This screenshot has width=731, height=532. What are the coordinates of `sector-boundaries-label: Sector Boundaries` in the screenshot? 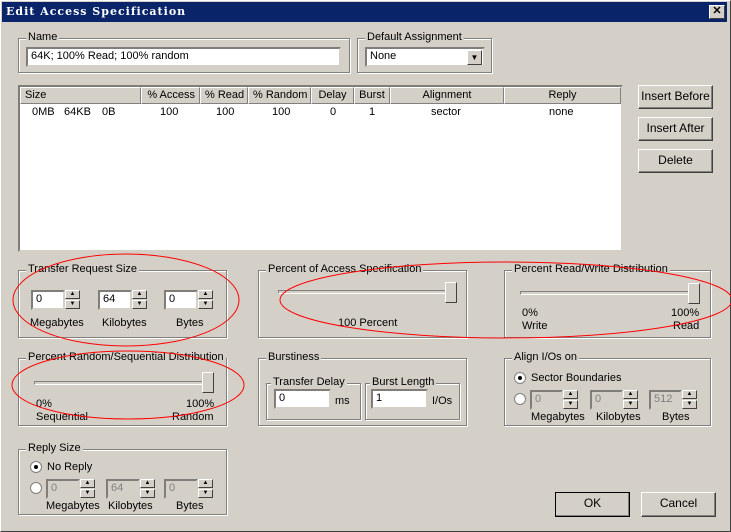 It's located at (576, 378).